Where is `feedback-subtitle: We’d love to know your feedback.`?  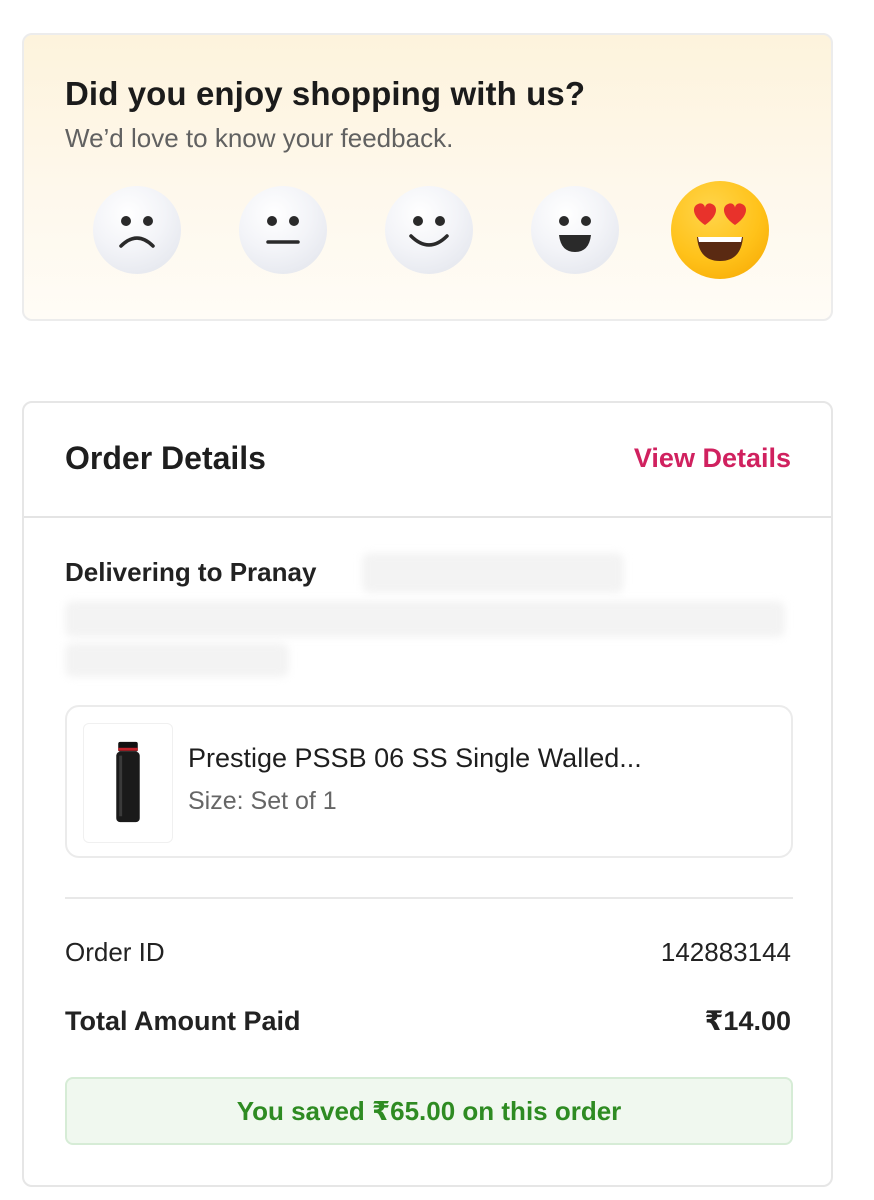 feedback-subtitle: We’d love to know your feedback. is located at coordinates (259, 138).